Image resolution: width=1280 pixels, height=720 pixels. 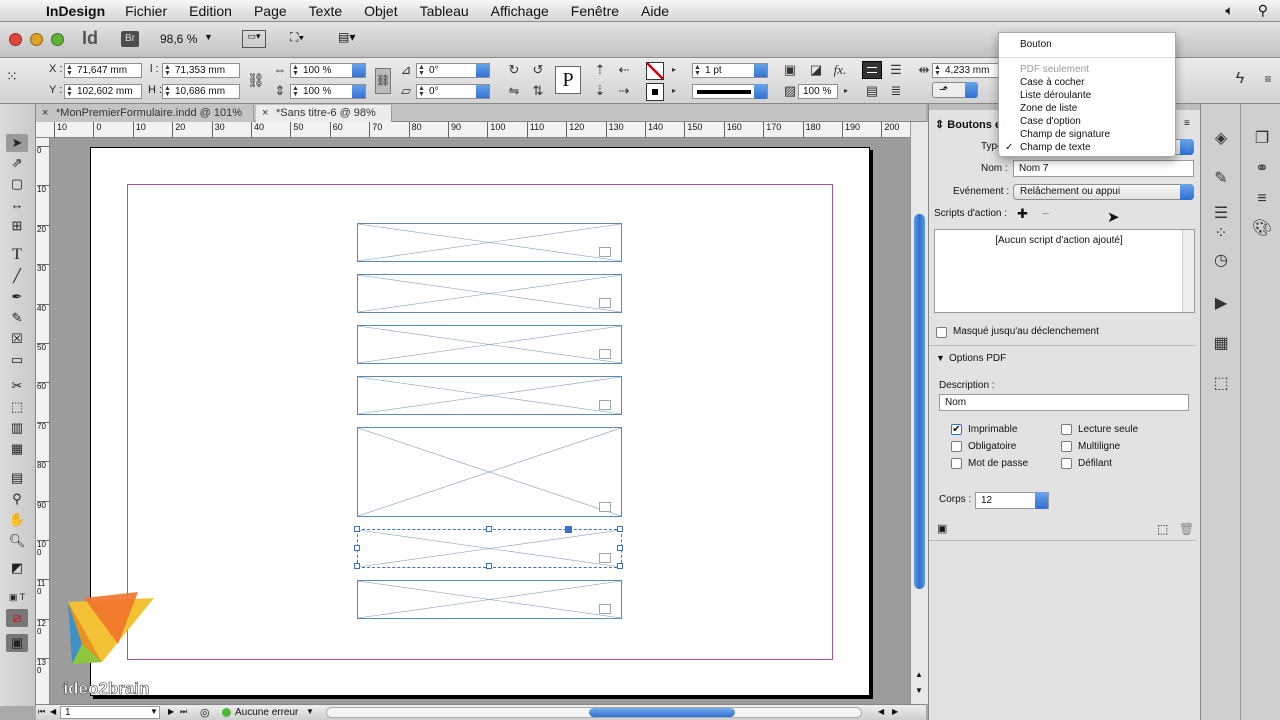 I want to click on stroke-swatch, so click(x=655, y=92).